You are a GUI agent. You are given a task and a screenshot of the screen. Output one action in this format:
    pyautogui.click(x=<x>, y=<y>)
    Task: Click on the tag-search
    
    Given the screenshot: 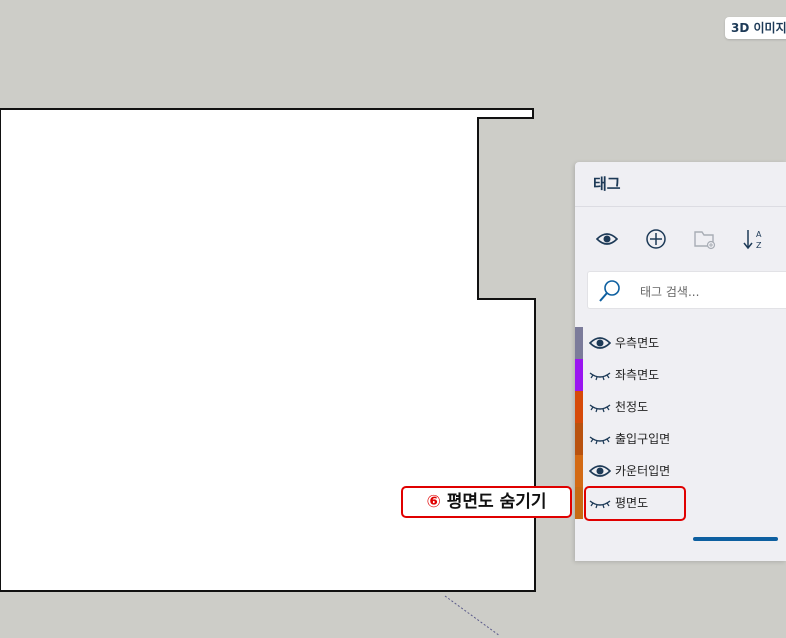 What is the action you would take?
    pyautogui.click(x=686, y=290)
    